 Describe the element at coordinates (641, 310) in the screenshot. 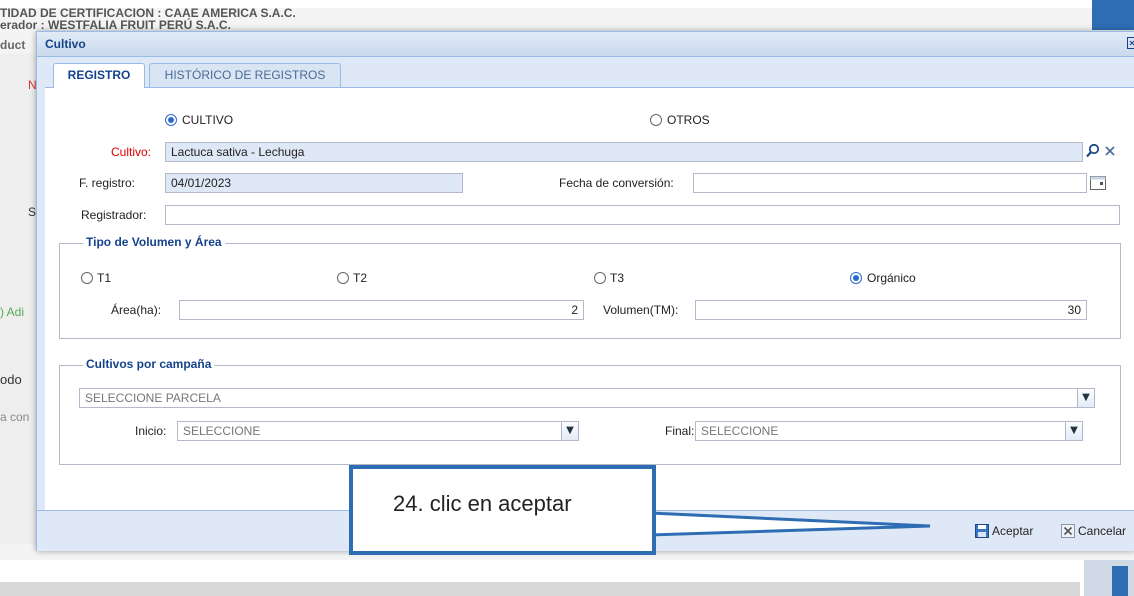

I see `volumen-label: Volumen(TM):` at that location.